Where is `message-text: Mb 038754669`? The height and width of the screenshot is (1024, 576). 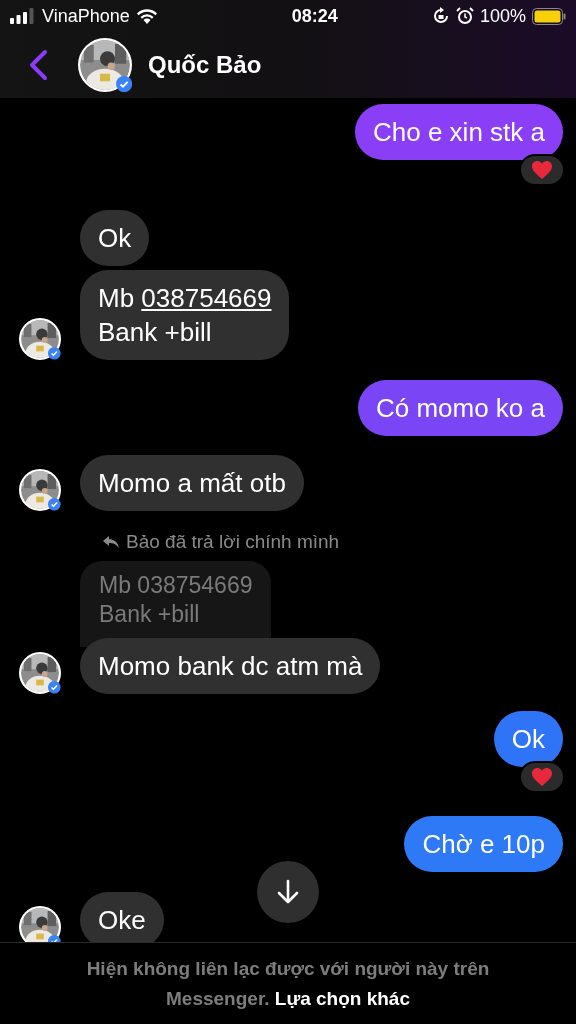
message-text: Mb 038754669 is located at coordinates (185, 298).